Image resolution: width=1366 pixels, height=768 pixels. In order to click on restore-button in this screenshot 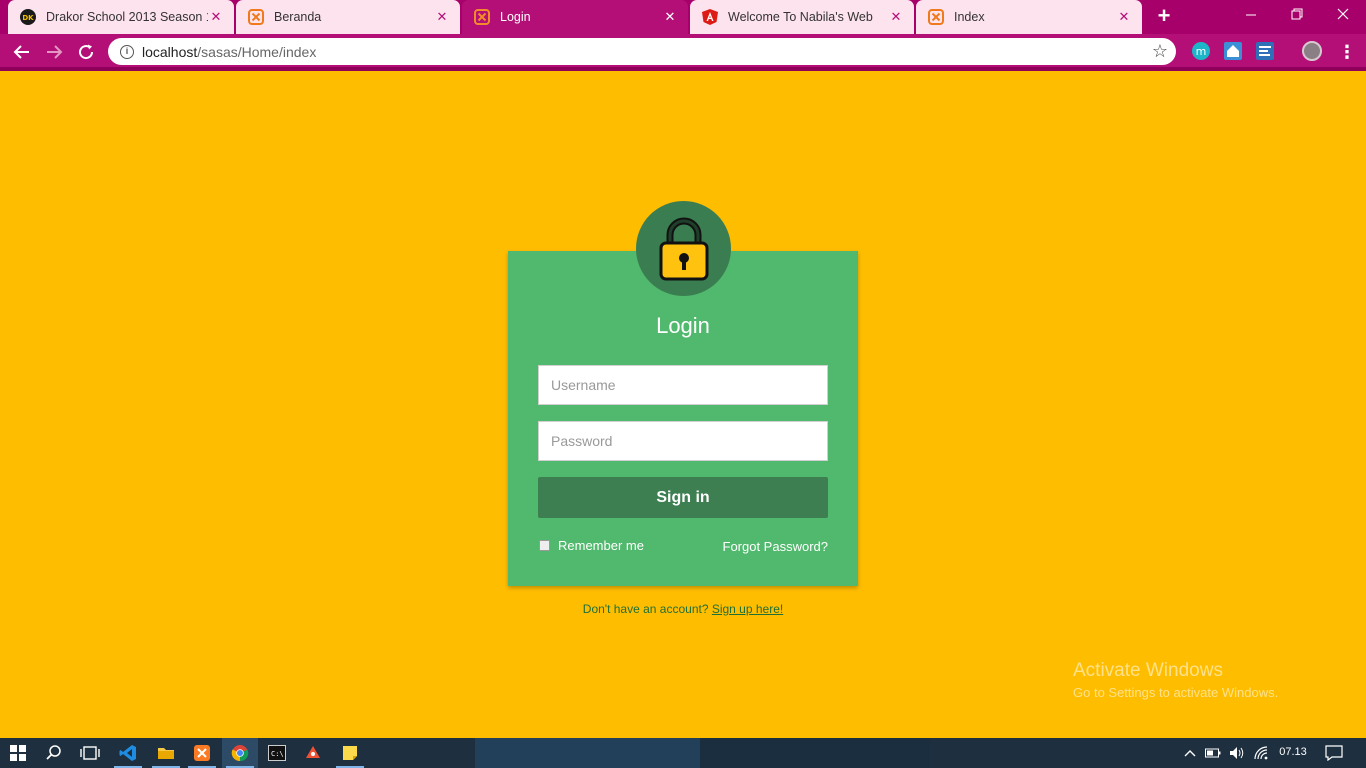, I will do `click(1297, 15)`.